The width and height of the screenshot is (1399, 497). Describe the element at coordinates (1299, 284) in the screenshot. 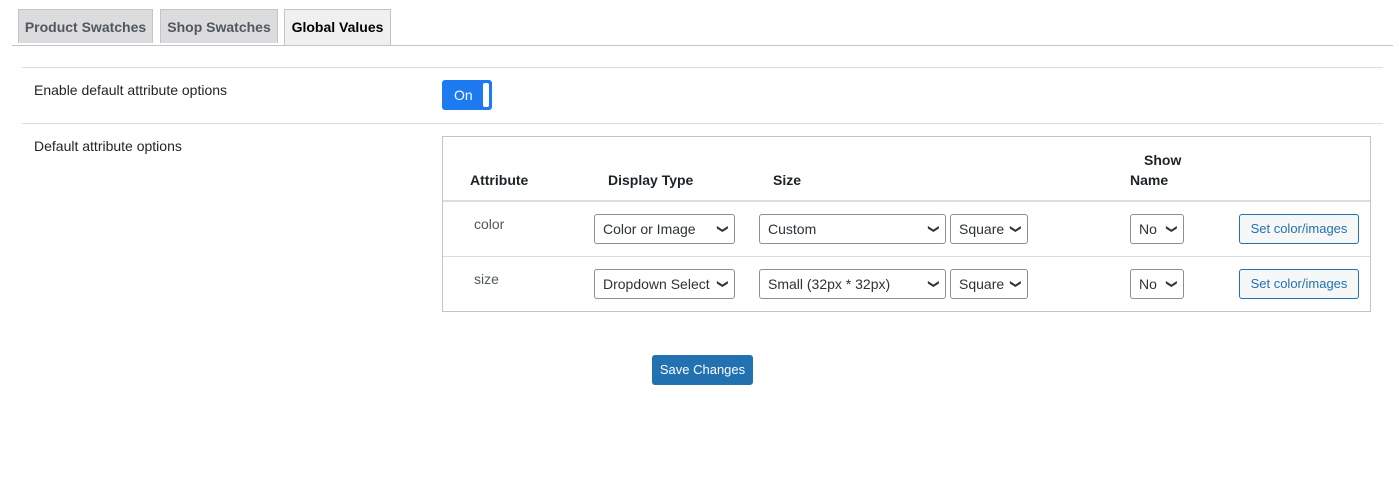

I see `set-color-images-button-size: Set color/images` at that location.